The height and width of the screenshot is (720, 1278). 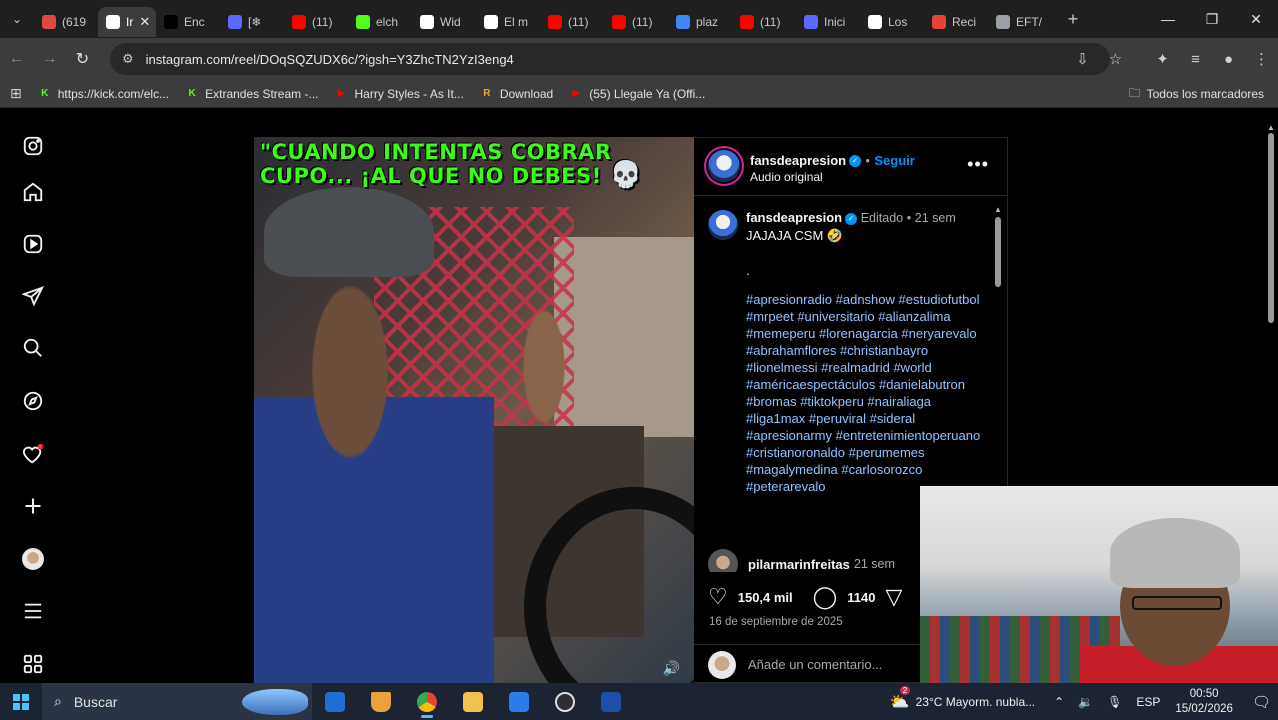 I want to click on search-icon, so click(x=33, y=348).